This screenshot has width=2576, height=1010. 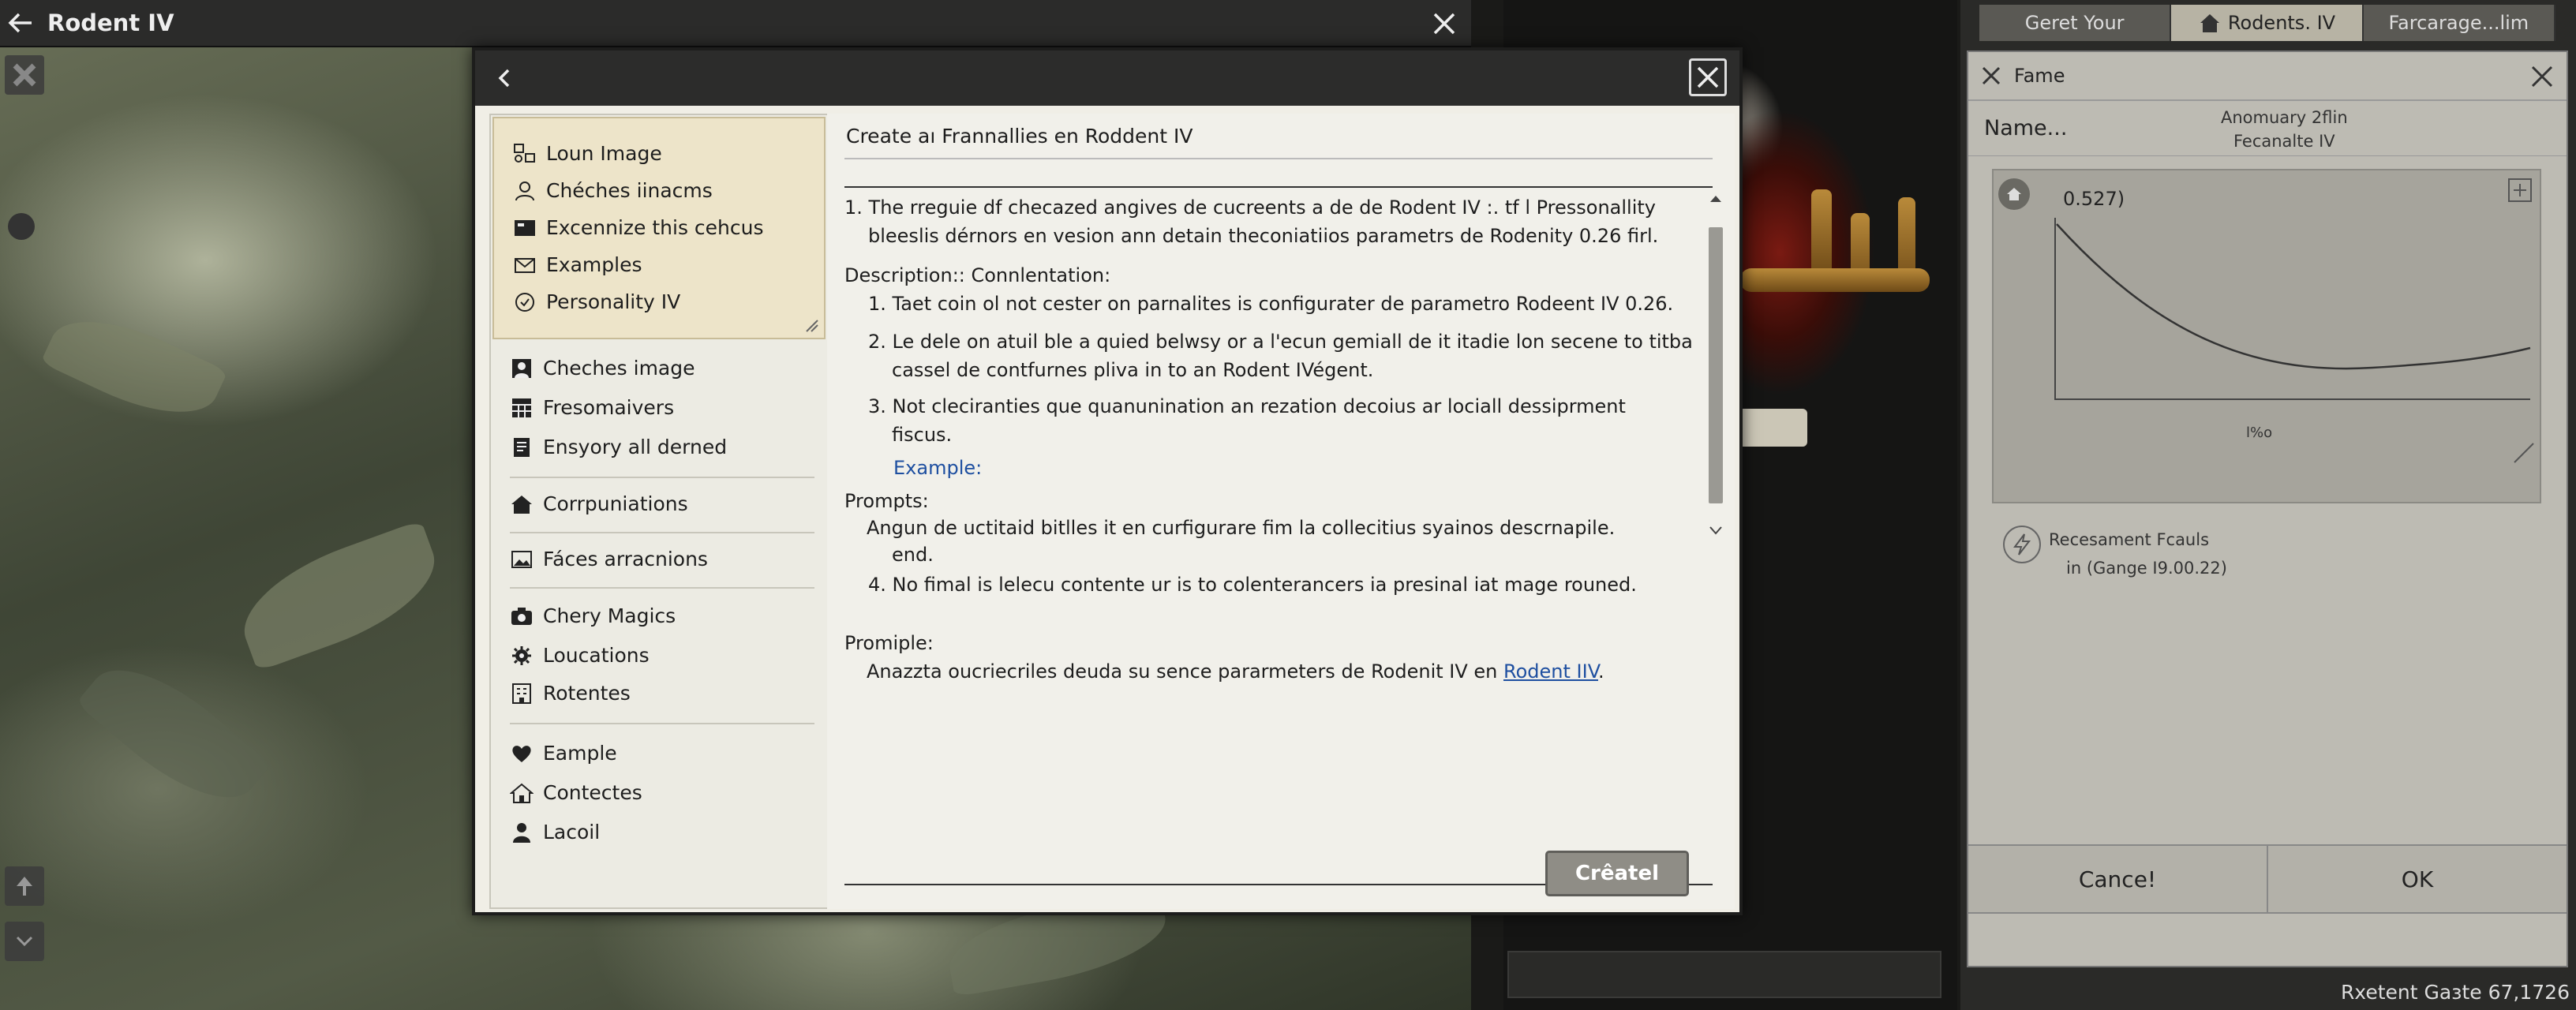 What do you see at coordinates (521, 559) in the screenshot?
I see `picture-icon` at bounding box center [521, 559].